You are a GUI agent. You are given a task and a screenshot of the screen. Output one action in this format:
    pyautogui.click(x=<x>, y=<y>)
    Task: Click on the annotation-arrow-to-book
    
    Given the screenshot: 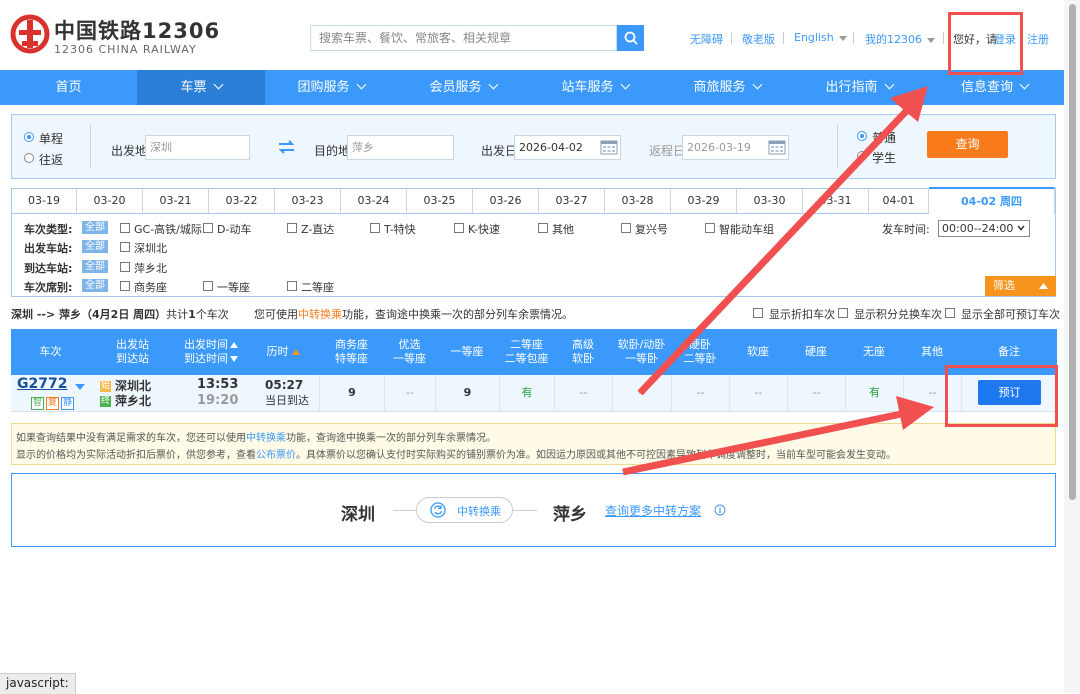 What is the action you would take?
    pyautogui.click(x=764, y=442)
    